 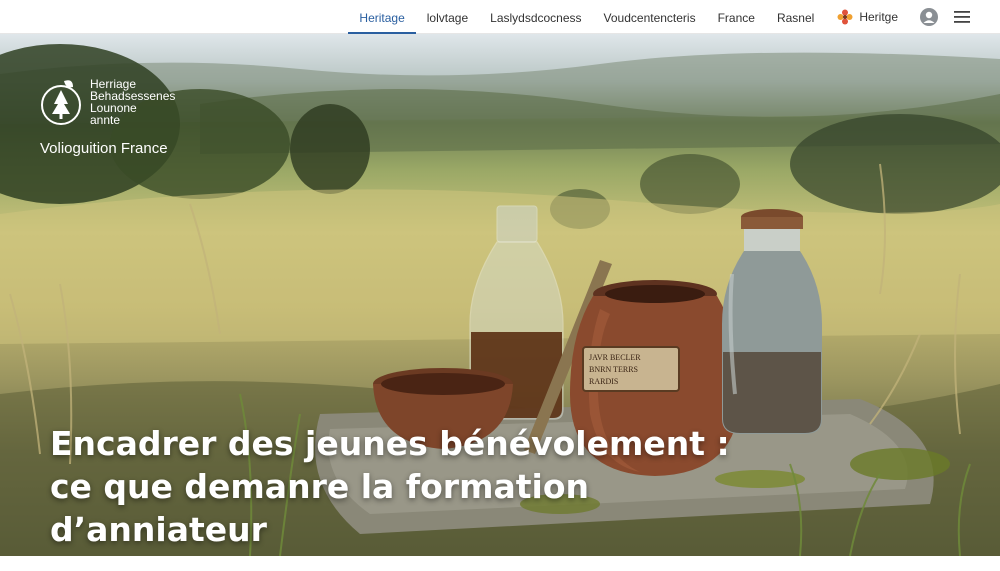 What do you see at coordinates (962, 17) in the screenshot?
I see `menu-icon` at bounding box center [962, 17].